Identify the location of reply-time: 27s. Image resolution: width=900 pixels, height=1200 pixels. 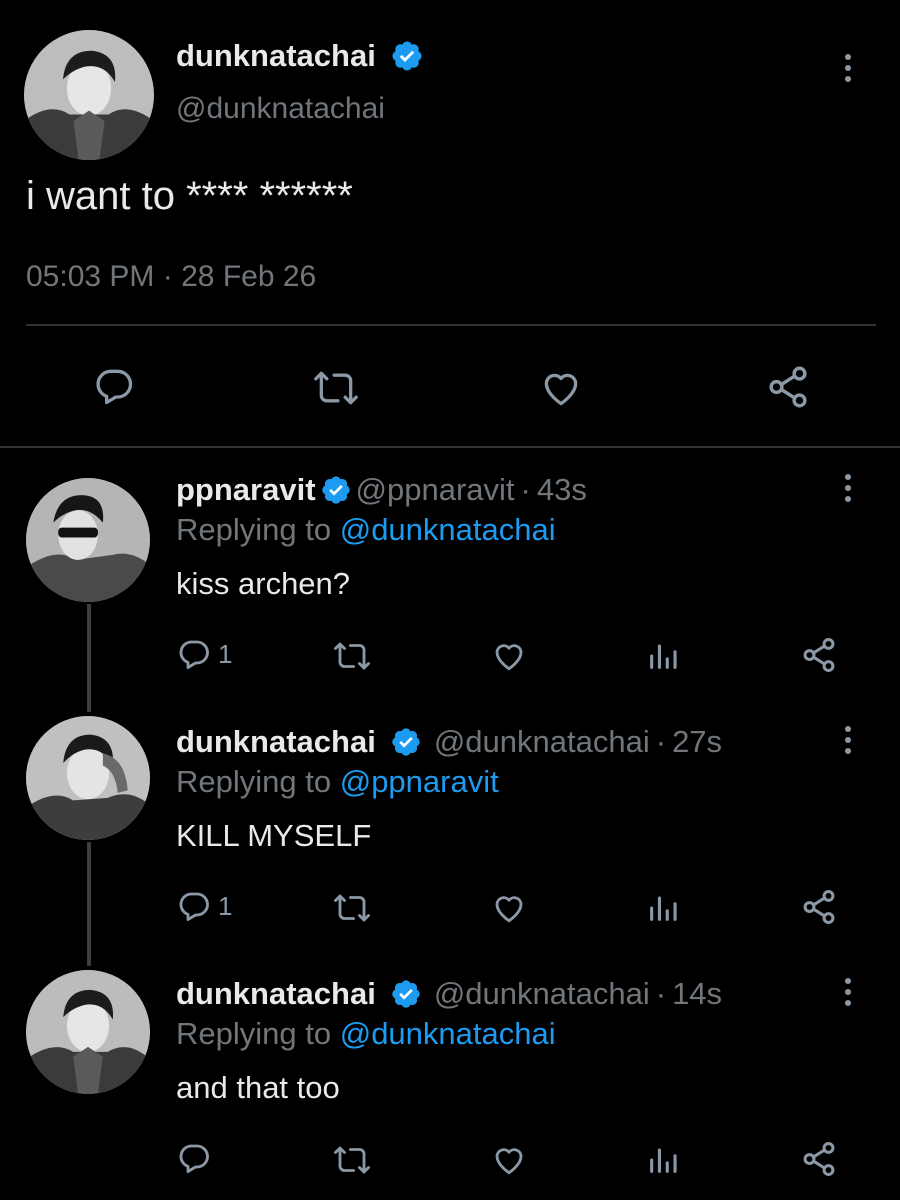
(697, 741).